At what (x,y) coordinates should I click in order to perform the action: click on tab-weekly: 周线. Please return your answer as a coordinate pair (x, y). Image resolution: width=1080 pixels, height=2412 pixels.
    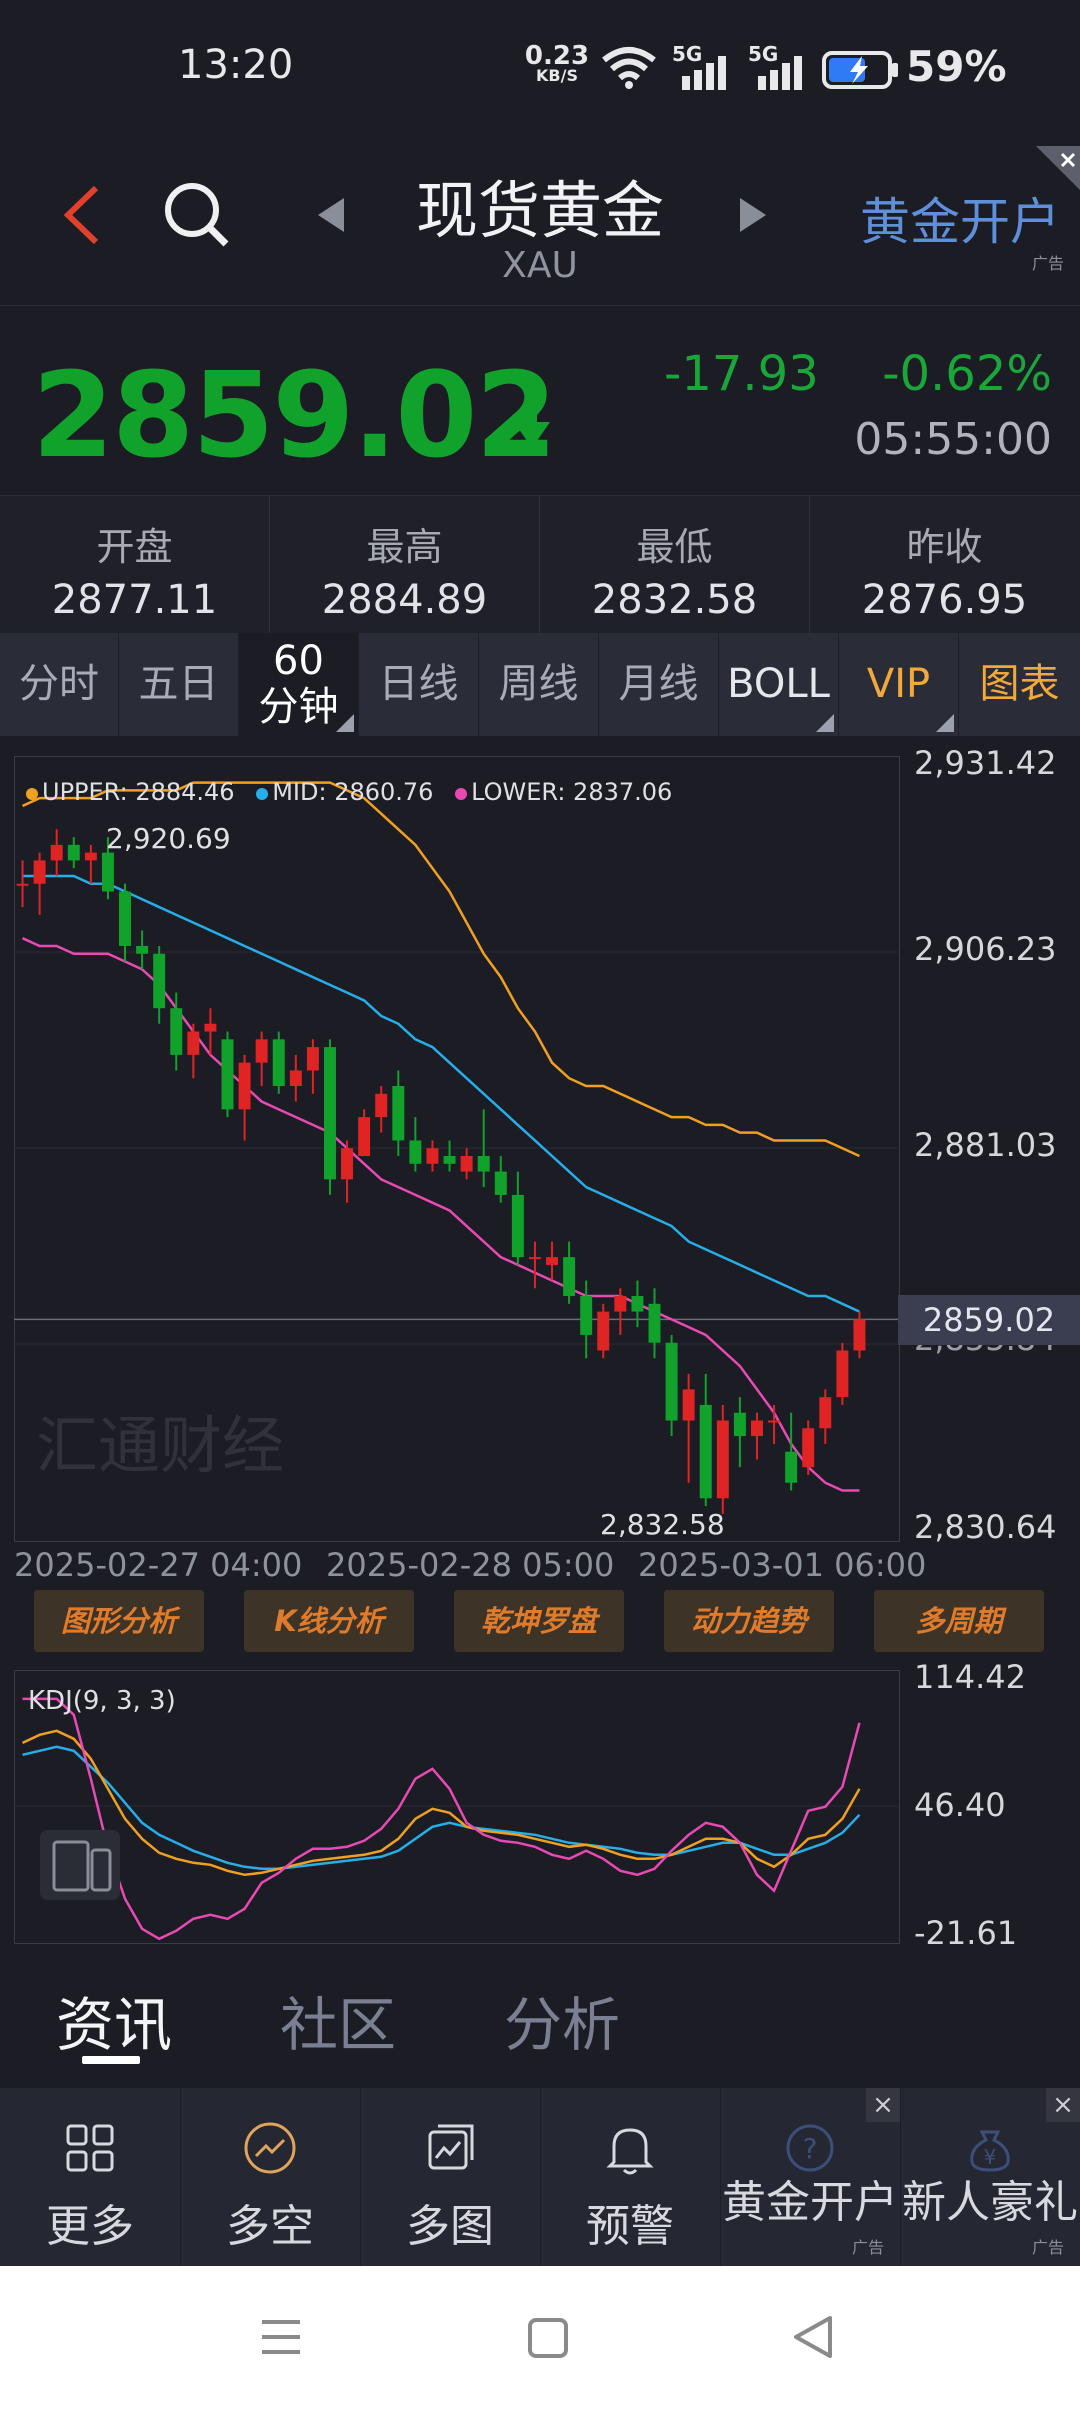
    Looking at the image, I should click on (539, 684).